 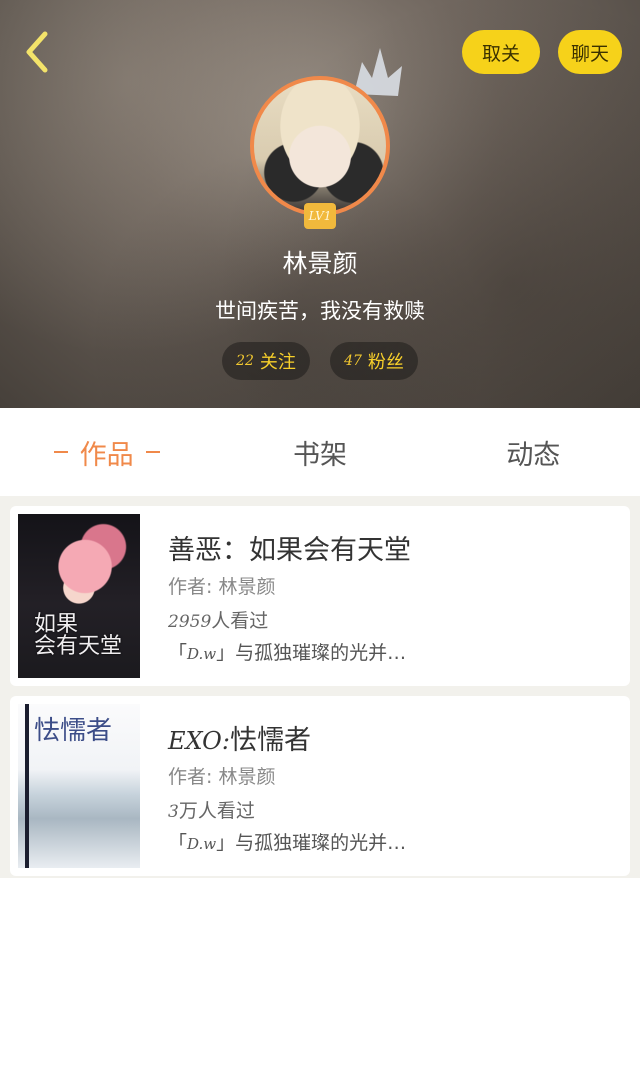 I want to click on work-title: 善恶：如果会有天堂, so click(x=289, y=547).